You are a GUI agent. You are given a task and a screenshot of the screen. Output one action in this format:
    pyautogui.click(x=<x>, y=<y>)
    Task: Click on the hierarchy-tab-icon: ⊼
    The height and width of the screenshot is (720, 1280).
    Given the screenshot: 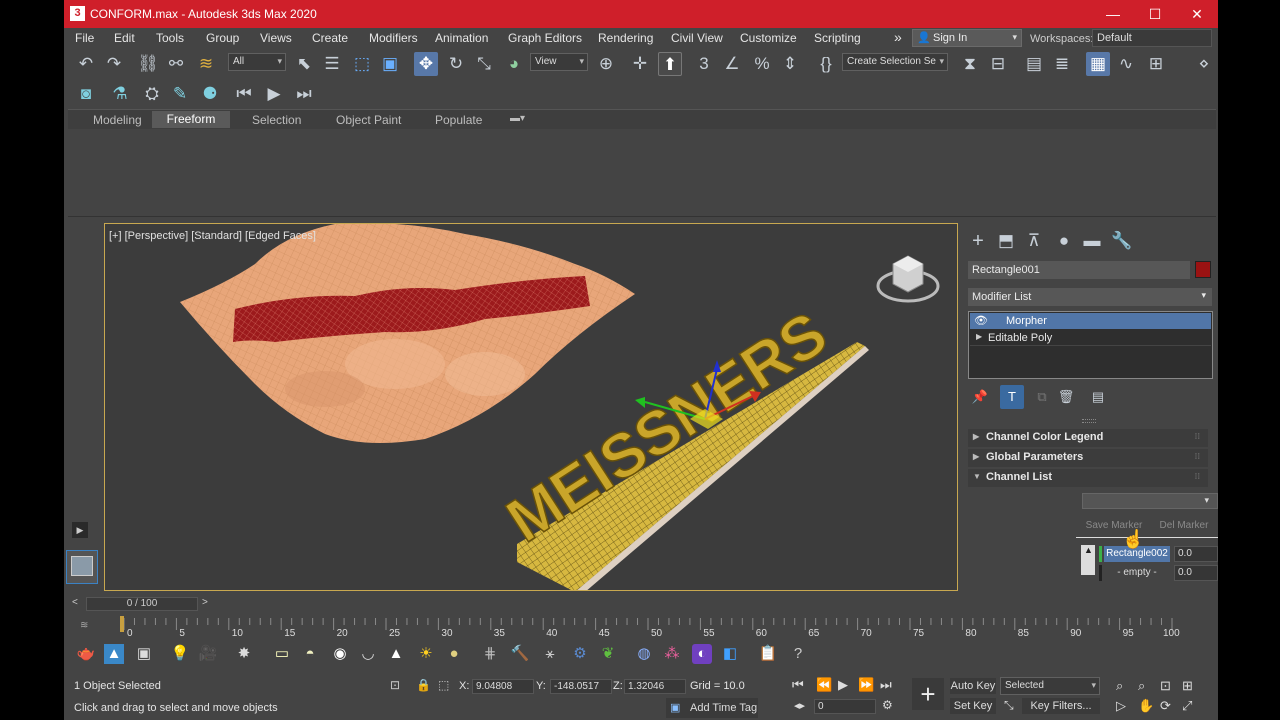 What is the action you would take?
    pyautogui.click(x=1034, y=241)
    